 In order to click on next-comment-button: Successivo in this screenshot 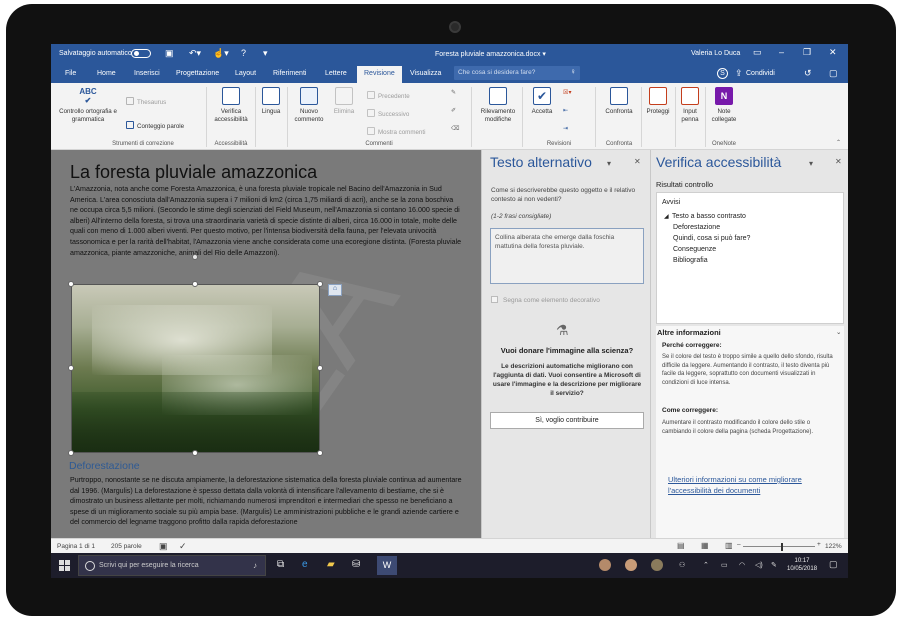, I will do `click(388, 114)`.